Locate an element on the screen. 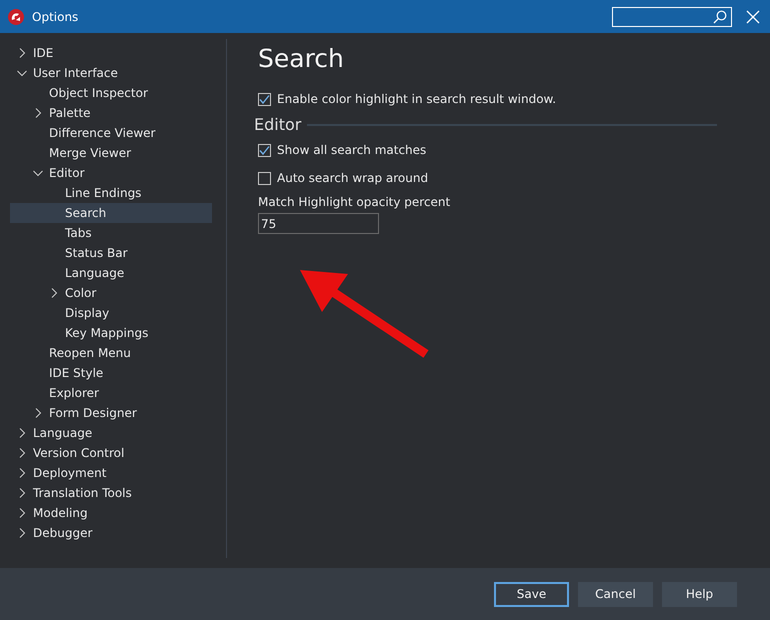 The height and width of the screenshot is (620, 770). tree-item: Key Mappings is located at coordinates (111, 333).